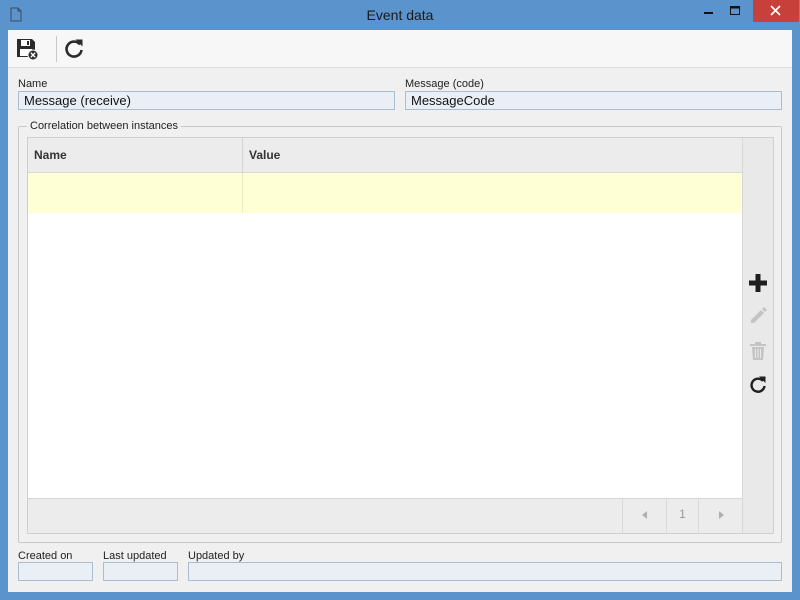  What do you see at coordinates (27, 52) in the screenshot?
I see `save-and-close-icon` at bounding box center [27, 52].